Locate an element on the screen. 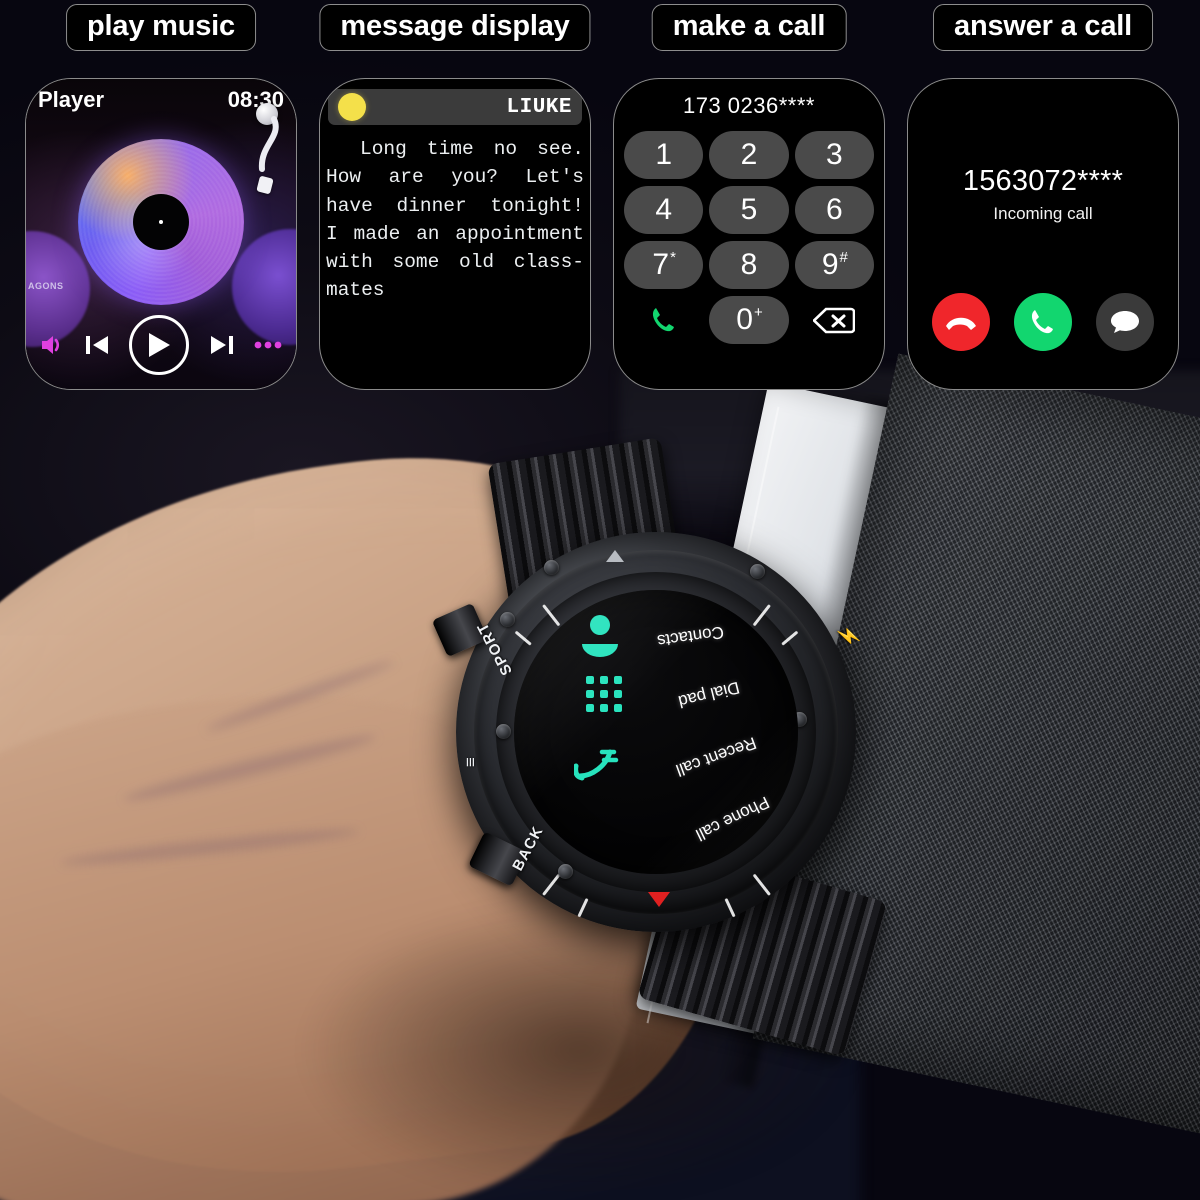 The width and height of the screenshot is (1200, 1200). key-digit: 3 is located at coordinates (834, 154).